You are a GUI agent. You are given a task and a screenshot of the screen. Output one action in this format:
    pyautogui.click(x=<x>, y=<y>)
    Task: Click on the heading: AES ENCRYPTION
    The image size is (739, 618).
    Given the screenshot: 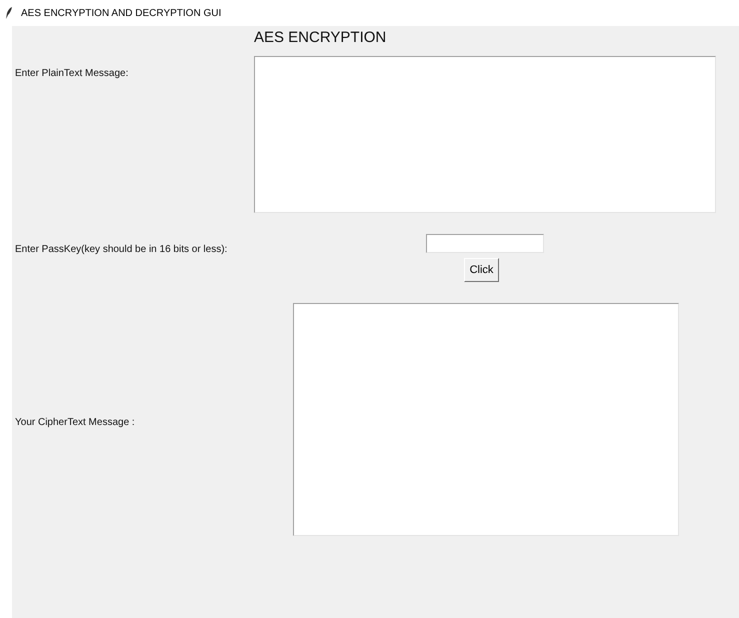 What is the action you would take?
    pyautogui.click(x=320, y=37)
    